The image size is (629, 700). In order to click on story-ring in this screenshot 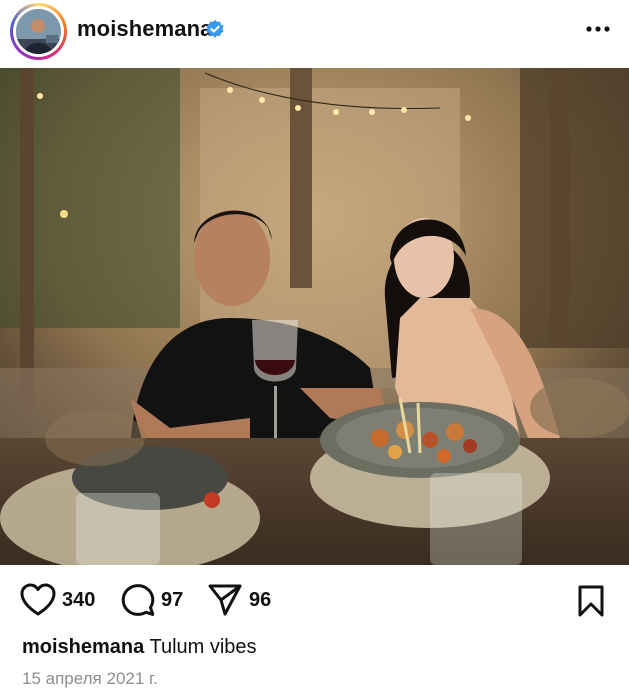, I will do `click(38, 31)`.